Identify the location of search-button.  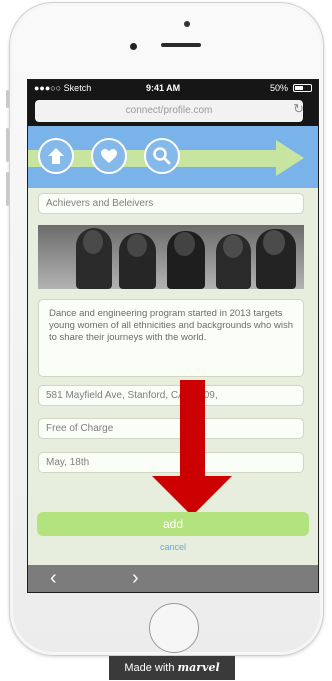
(162, 156).